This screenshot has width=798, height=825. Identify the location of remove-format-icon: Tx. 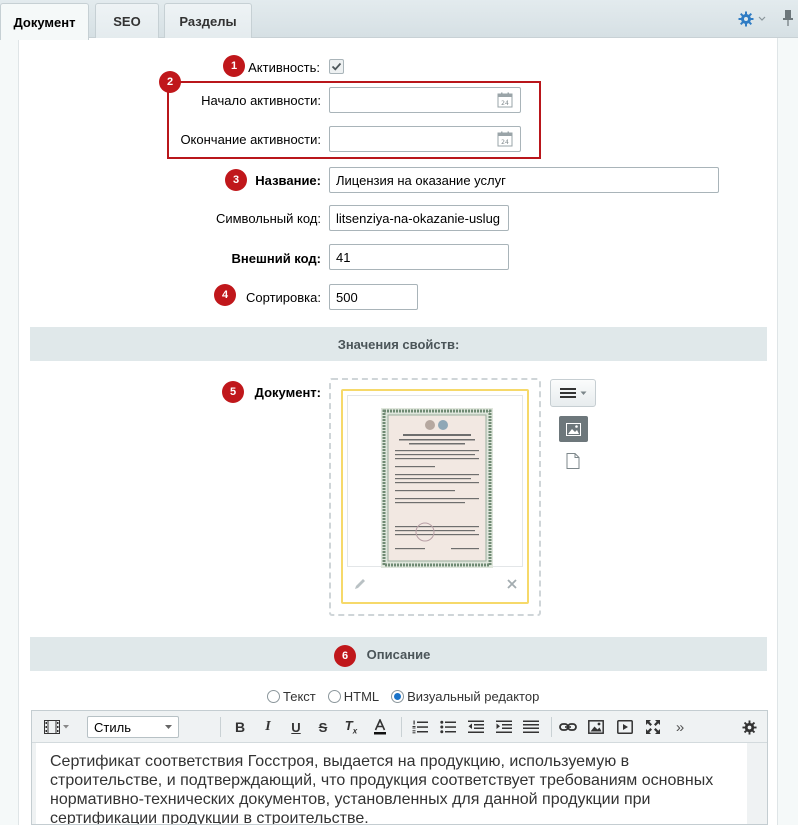
(351, 727).